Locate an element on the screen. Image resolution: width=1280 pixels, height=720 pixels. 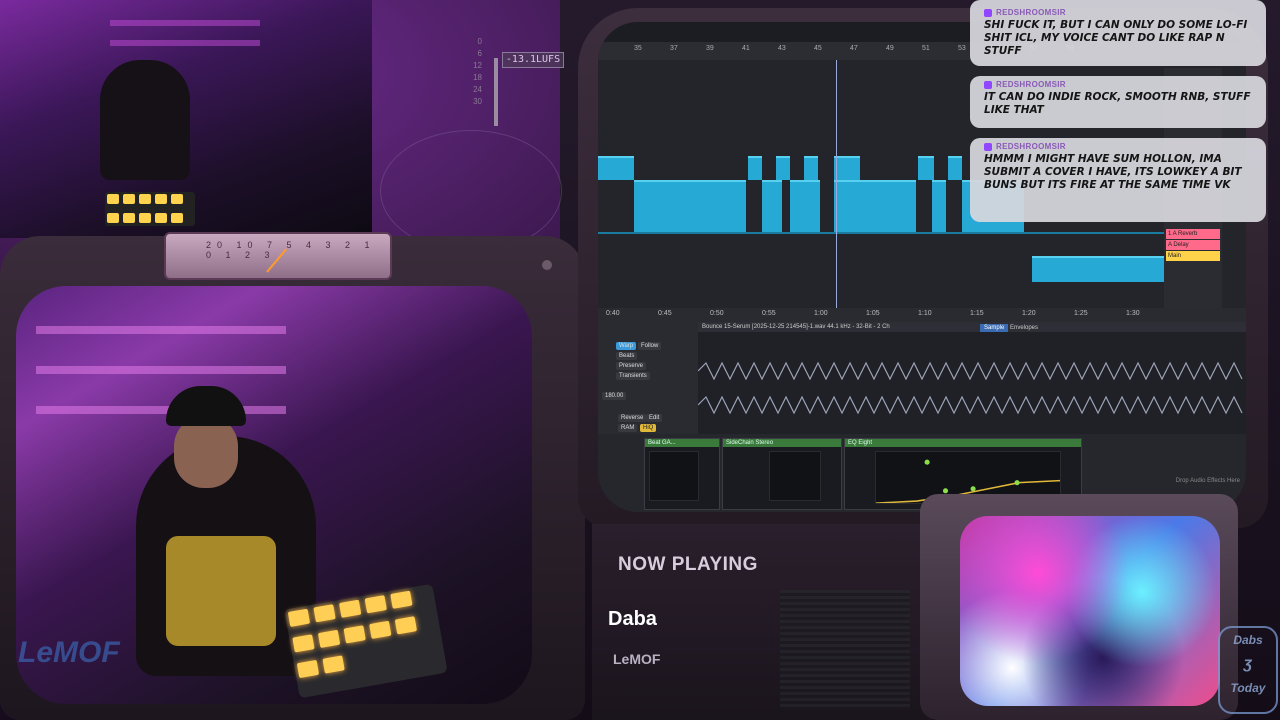
tab-sample: Sample is located at coordinates (994, 328).